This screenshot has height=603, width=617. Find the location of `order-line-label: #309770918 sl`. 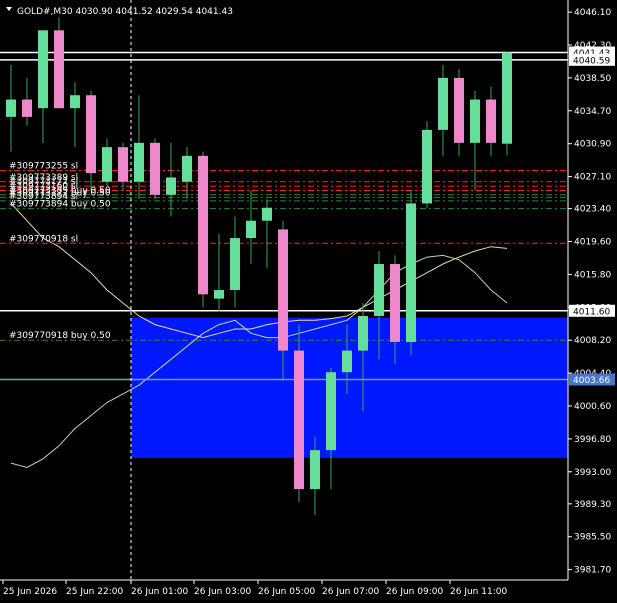

order-line-label: #309770918 sl is located at coordinates (43, 239).